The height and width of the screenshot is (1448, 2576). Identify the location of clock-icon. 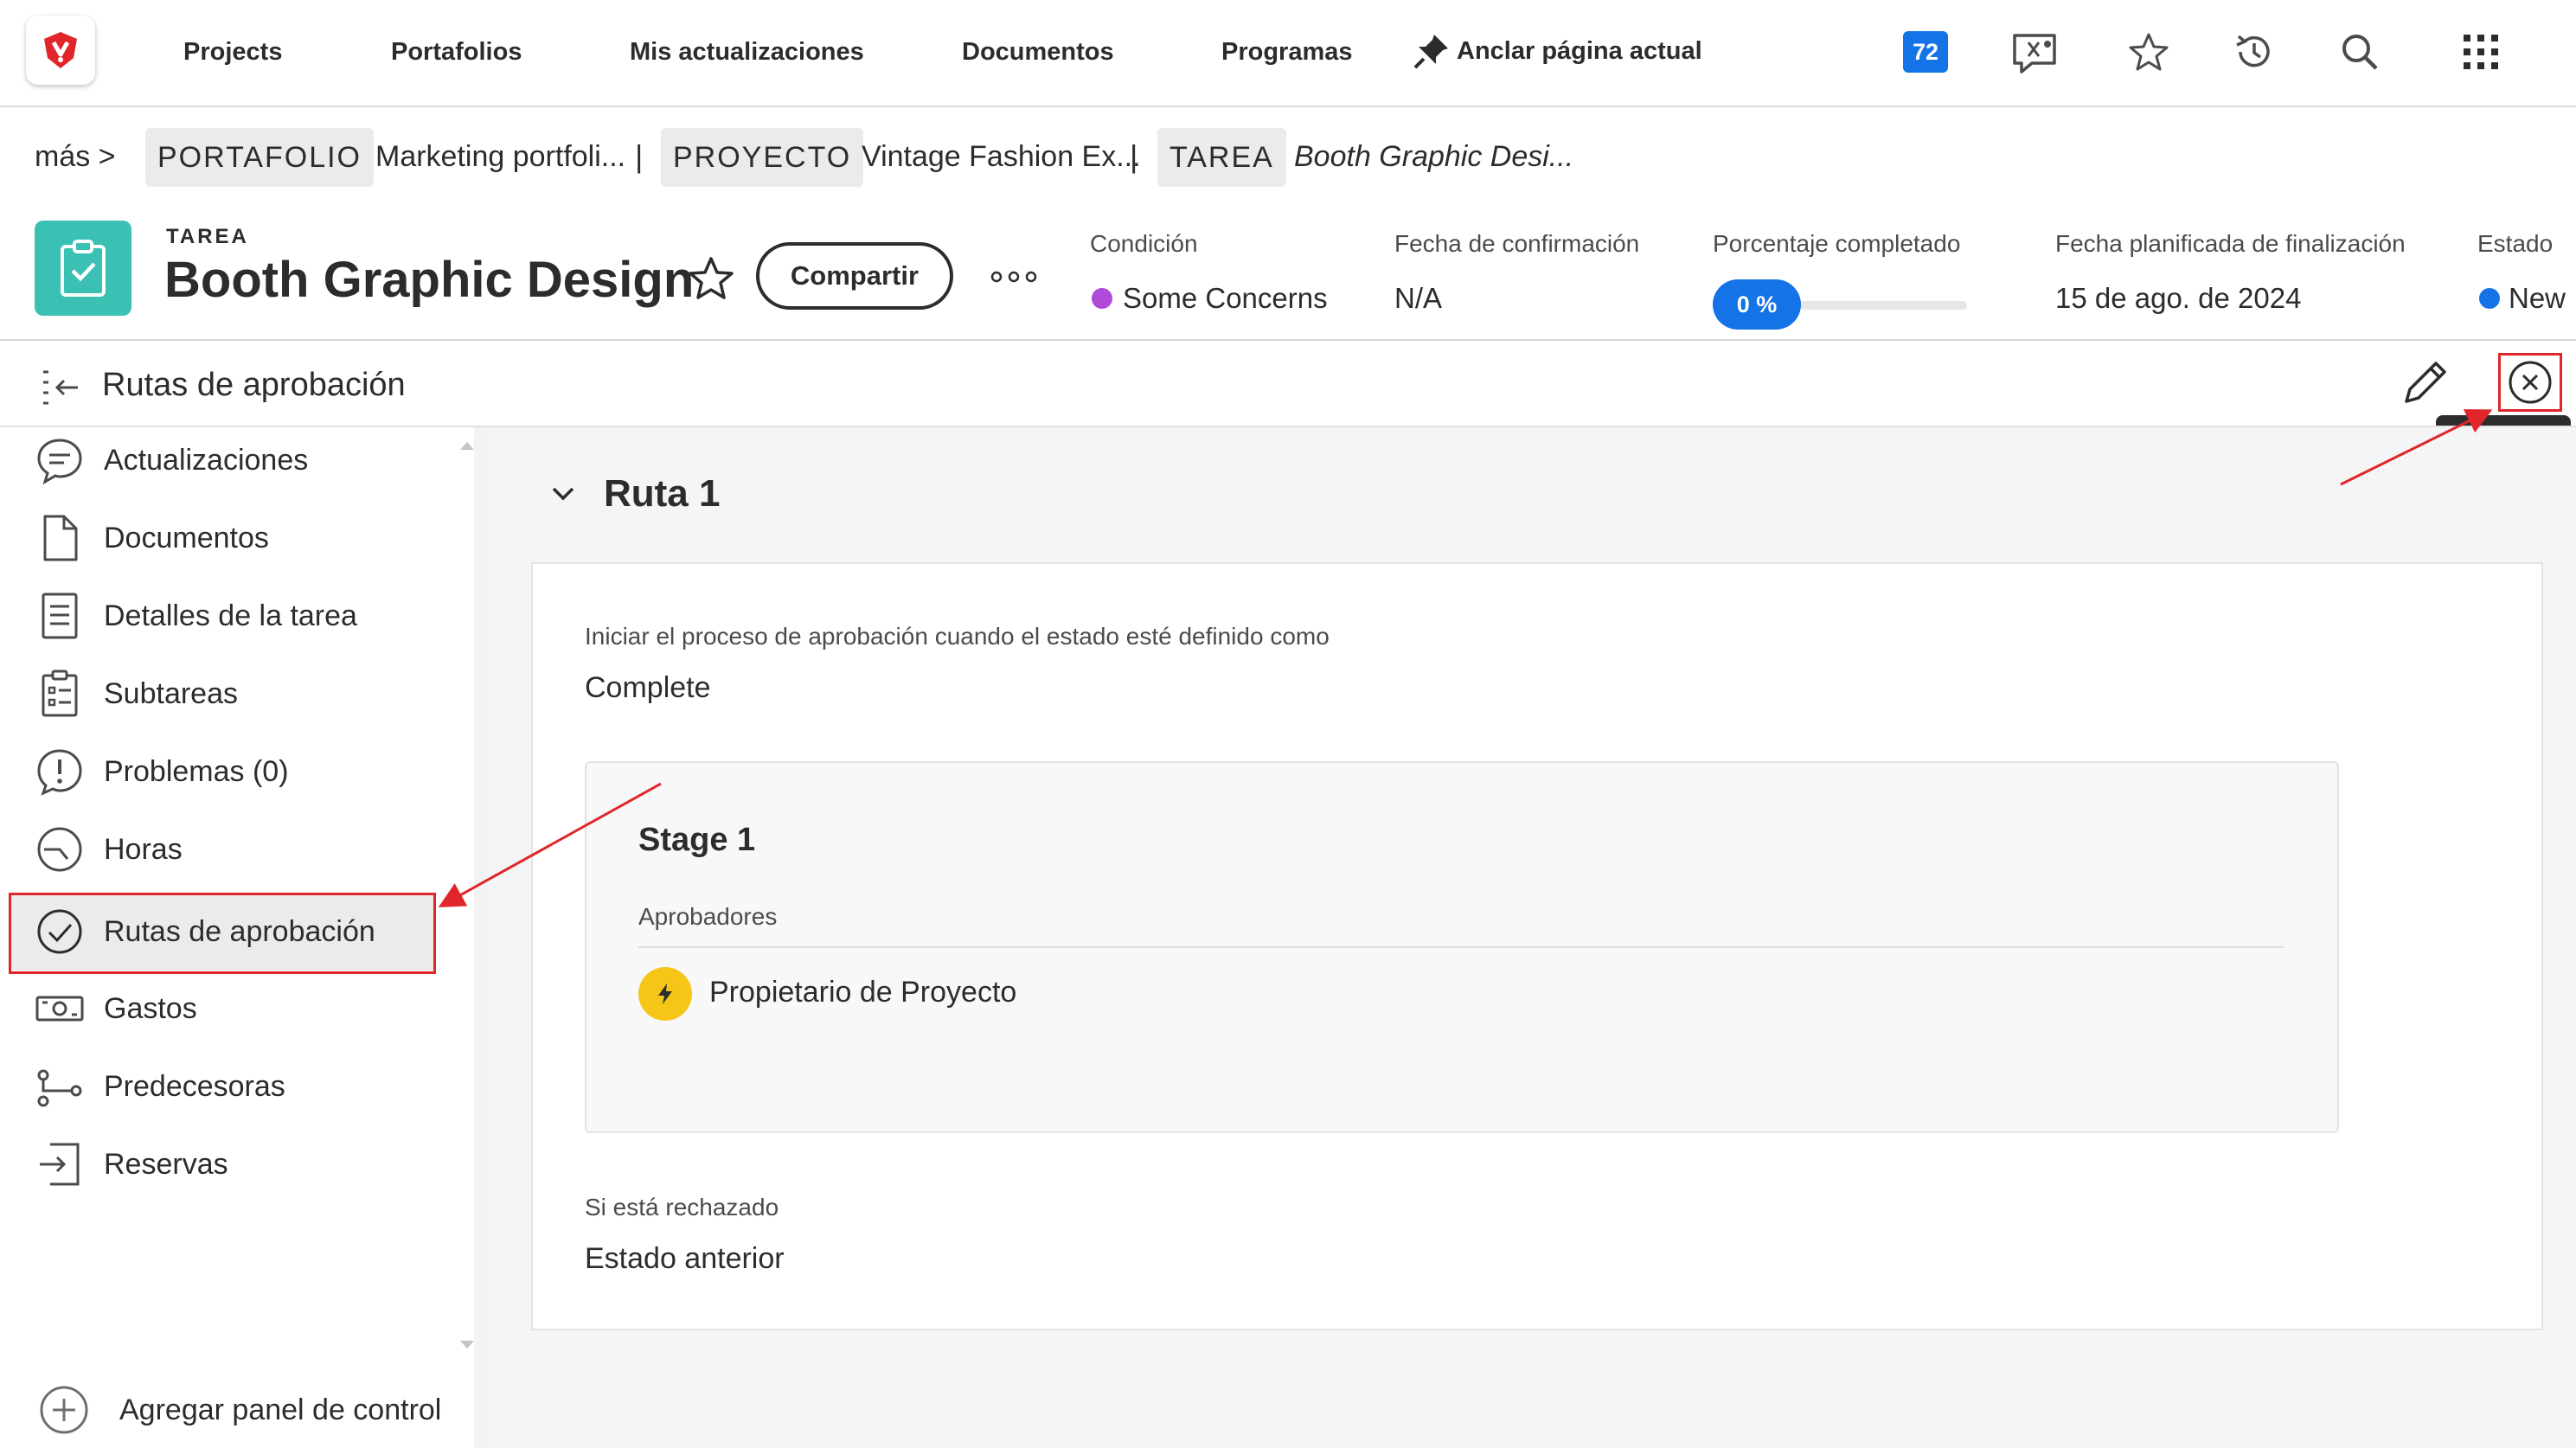
(59, 849).